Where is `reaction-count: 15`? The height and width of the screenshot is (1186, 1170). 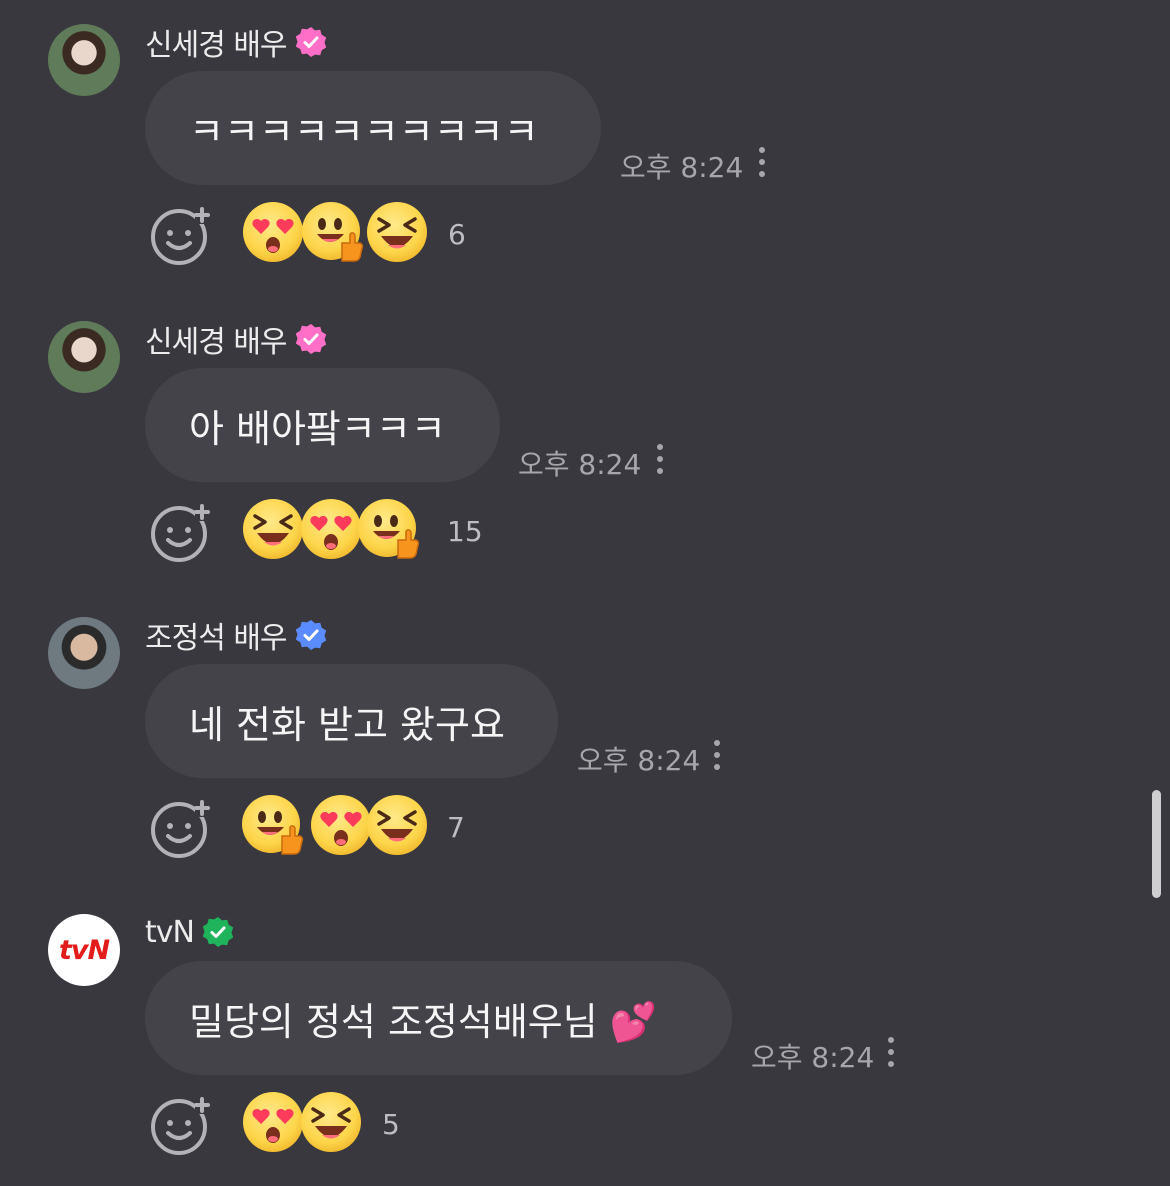
reaction-count: 15 is located at coordinates (465, 531).